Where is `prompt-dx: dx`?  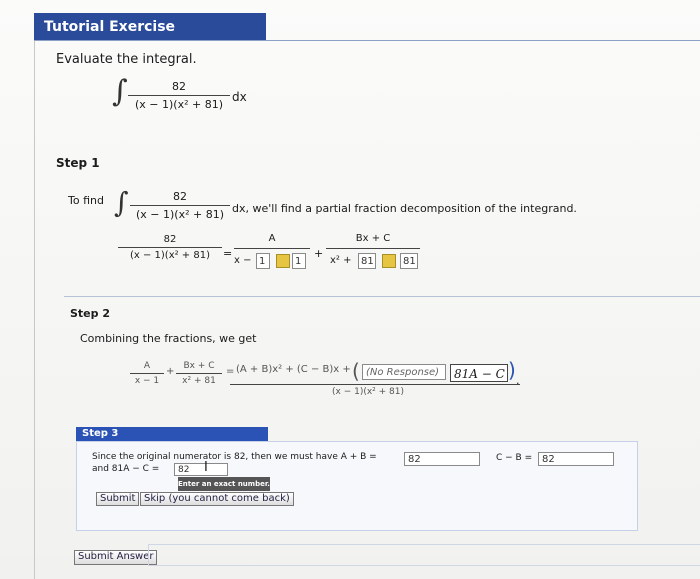 prompt-dx: dx is located at coordinates (239, 97).